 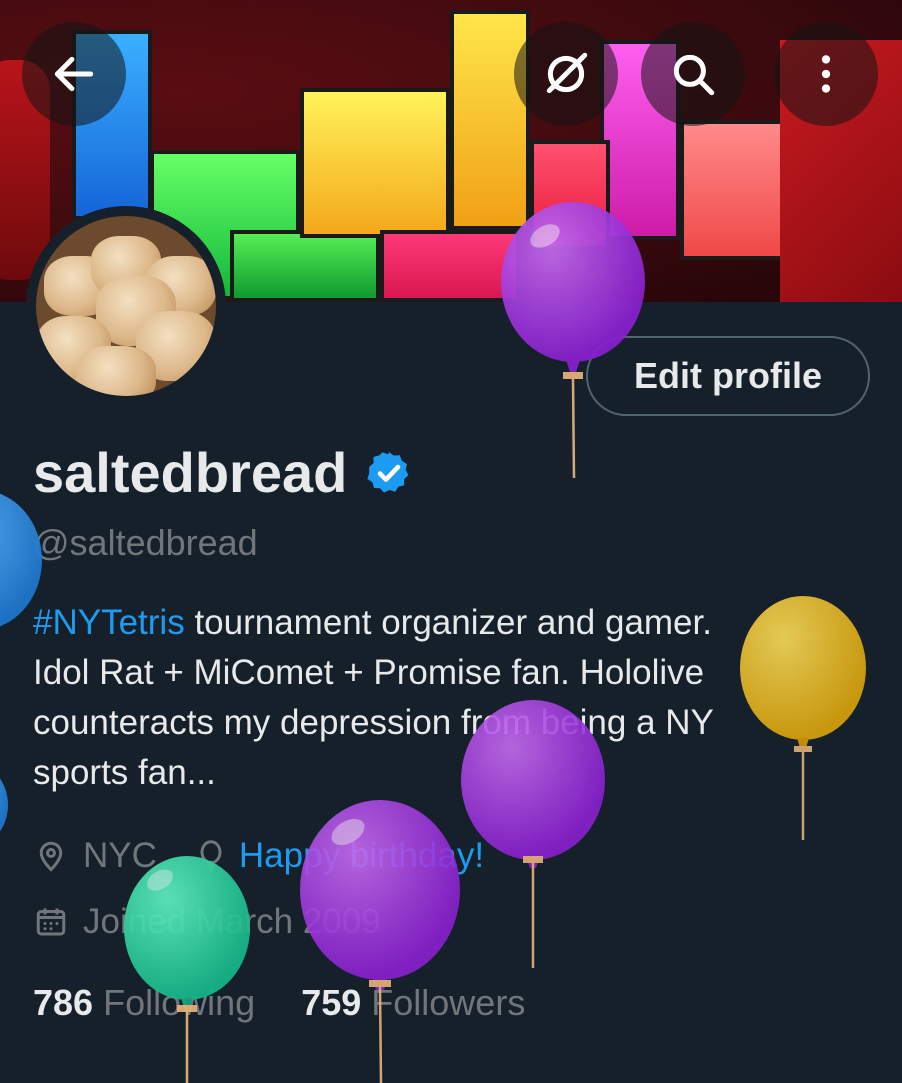 I want to click on edit-profile-button: Edit profile, so click(x=728, y=376).